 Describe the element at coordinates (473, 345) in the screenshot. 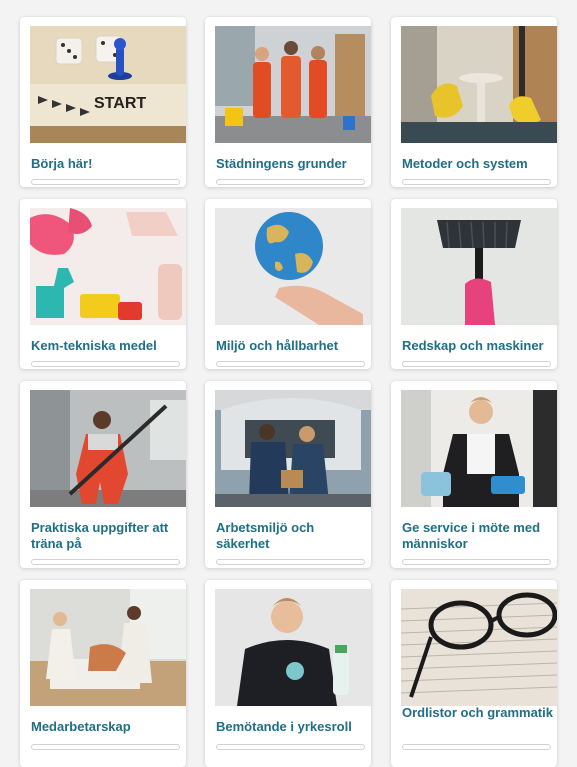

I see `course-title: Redskap och maskiner` at that location.